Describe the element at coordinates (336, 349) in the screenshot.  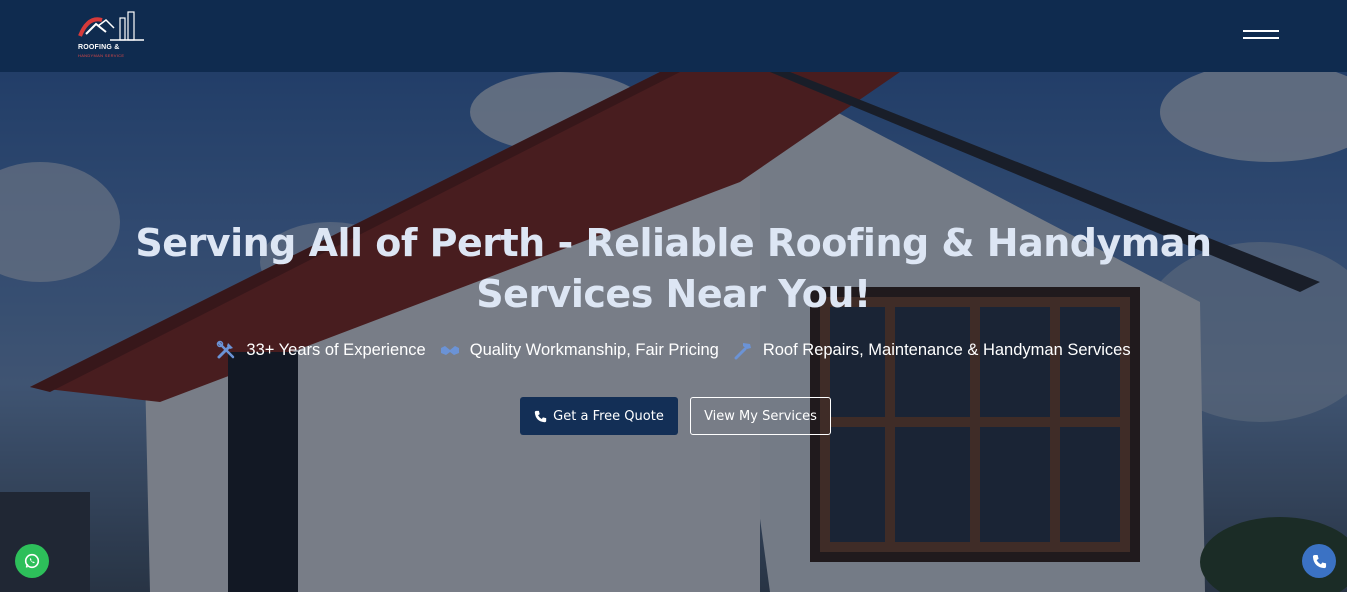
I see `feature-label: 33+ Years of Experience` at that location.